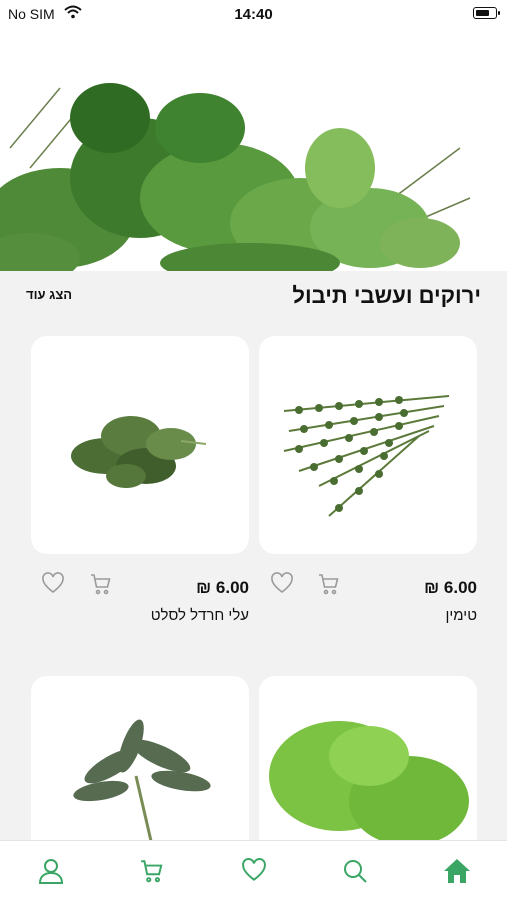 The height and width of the screenshot is (901, 507). I want to click on search-icon, so click(355, 871).